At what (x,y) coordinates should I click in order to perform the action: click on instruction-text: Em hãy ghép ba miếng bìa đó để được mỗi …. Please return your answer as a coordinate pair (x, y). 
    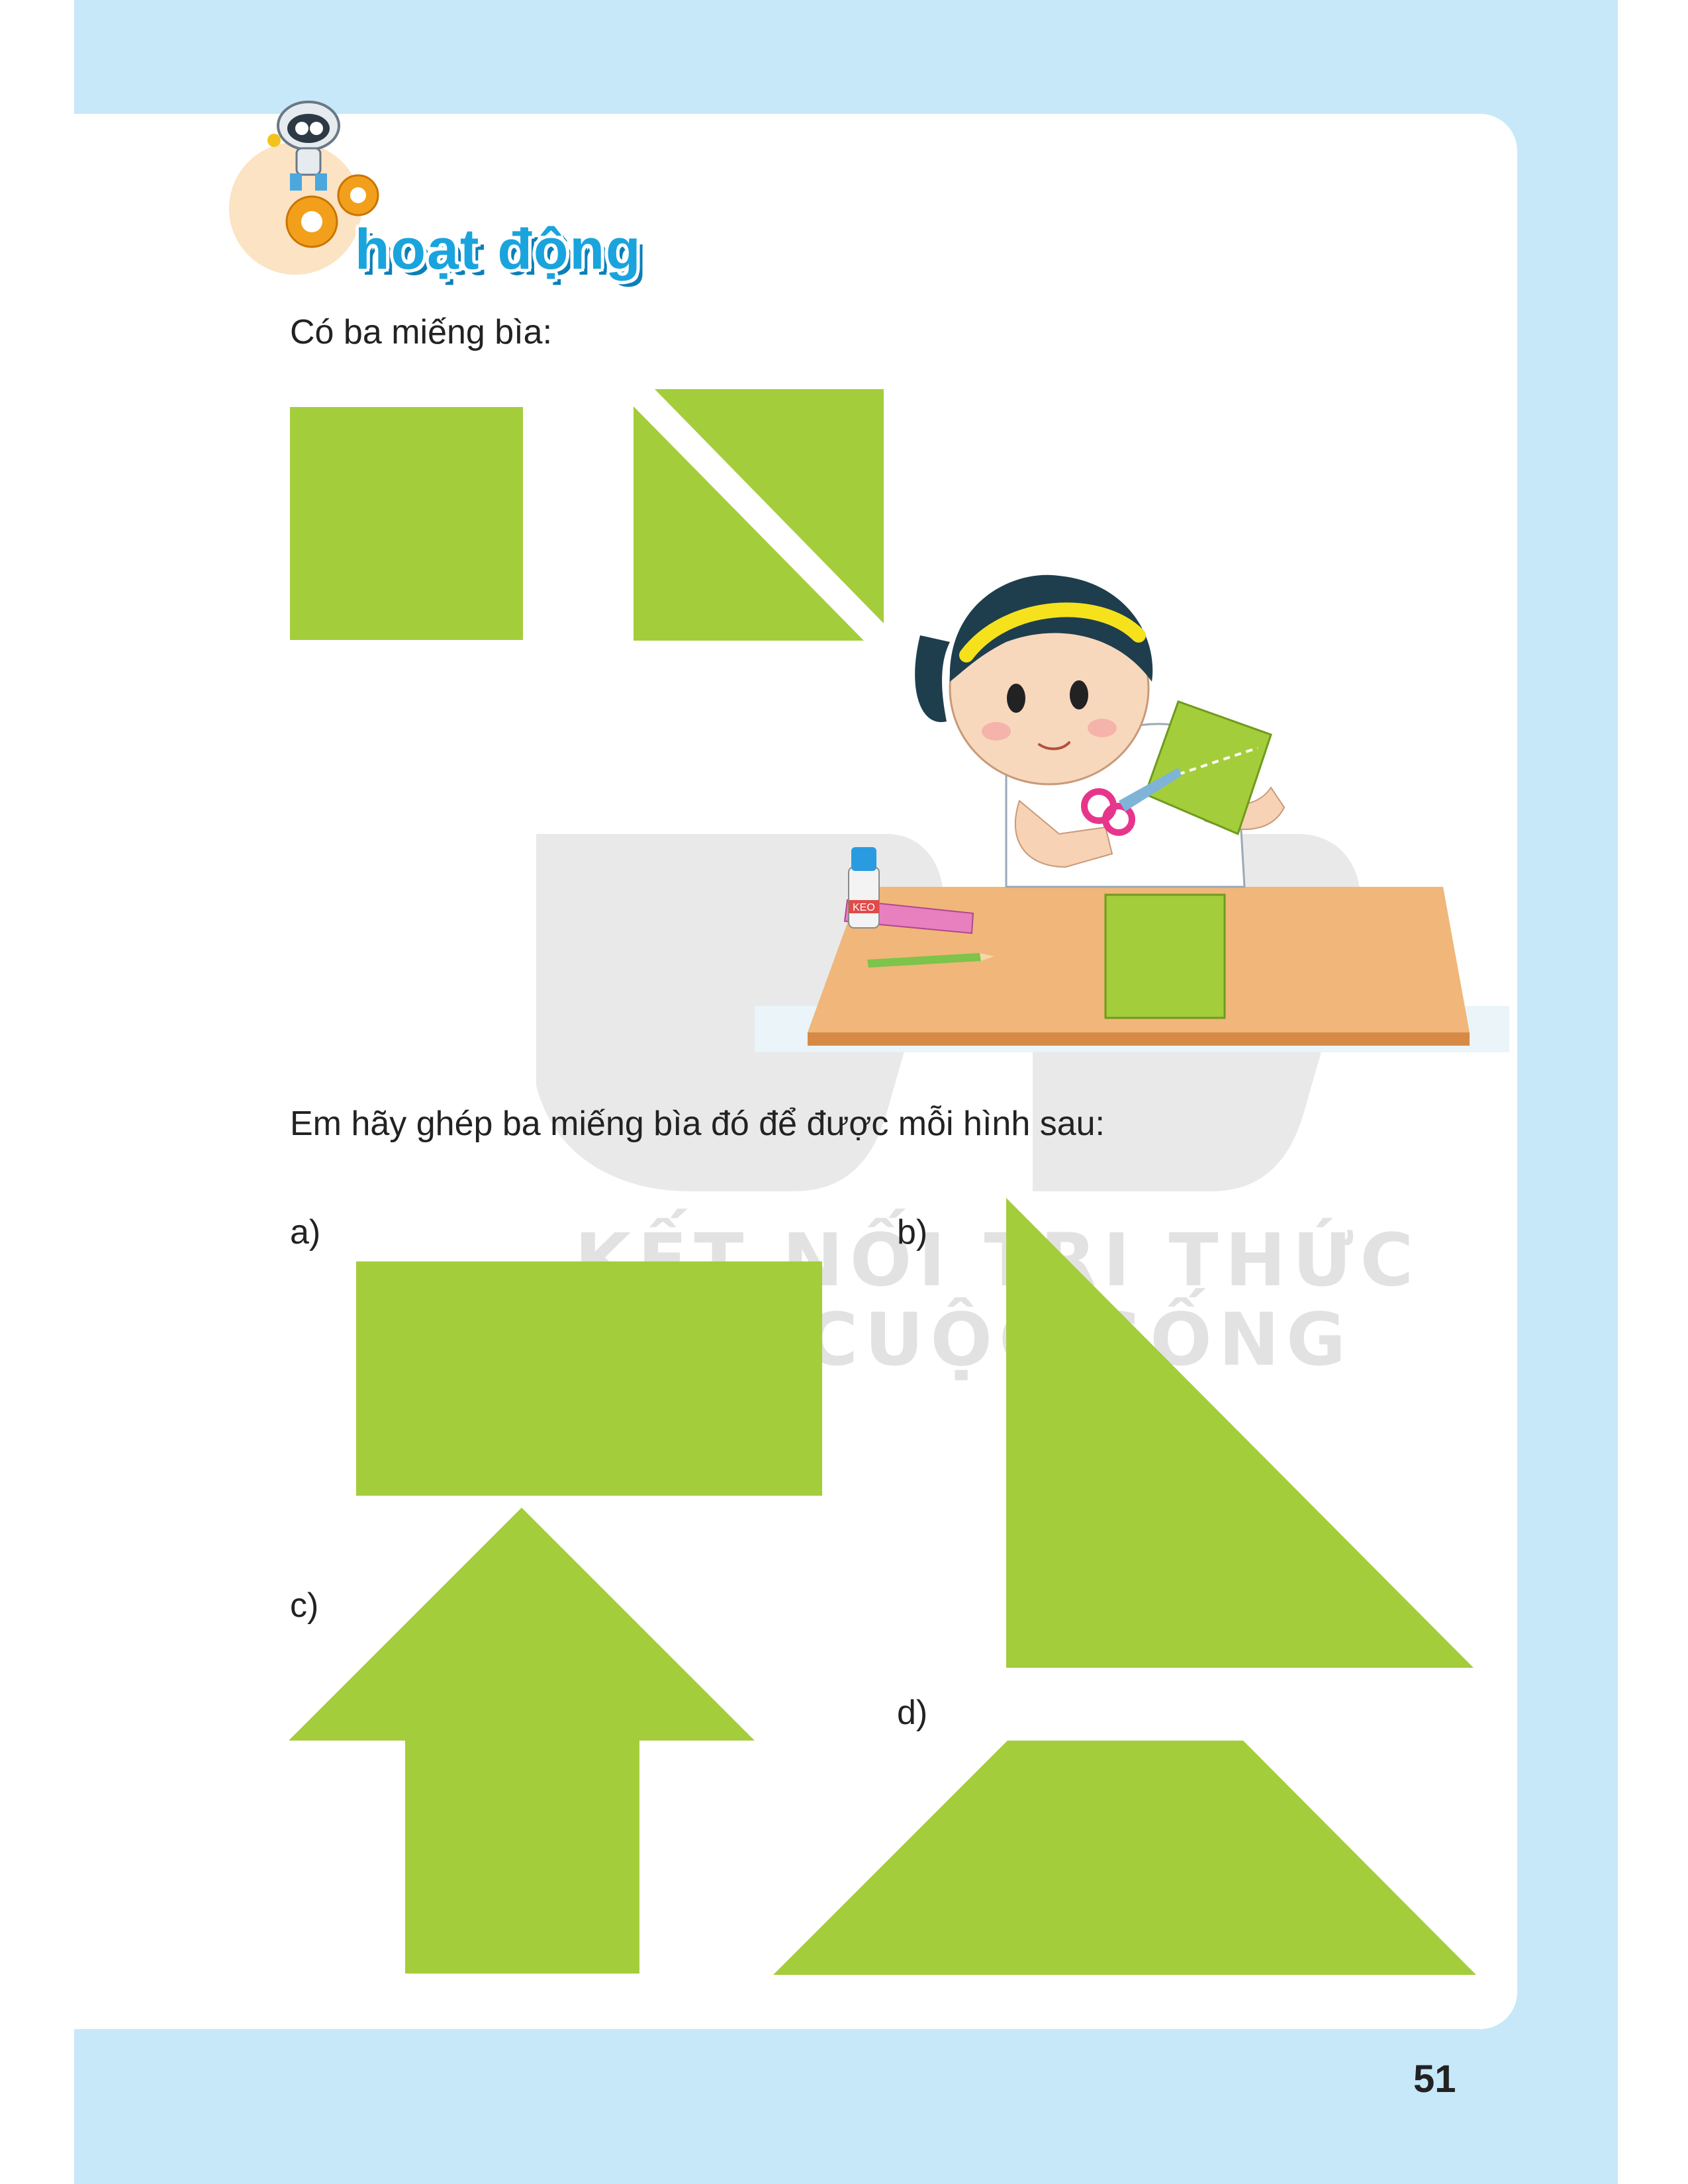
    Looking at the image, I should click on (697, 1124).